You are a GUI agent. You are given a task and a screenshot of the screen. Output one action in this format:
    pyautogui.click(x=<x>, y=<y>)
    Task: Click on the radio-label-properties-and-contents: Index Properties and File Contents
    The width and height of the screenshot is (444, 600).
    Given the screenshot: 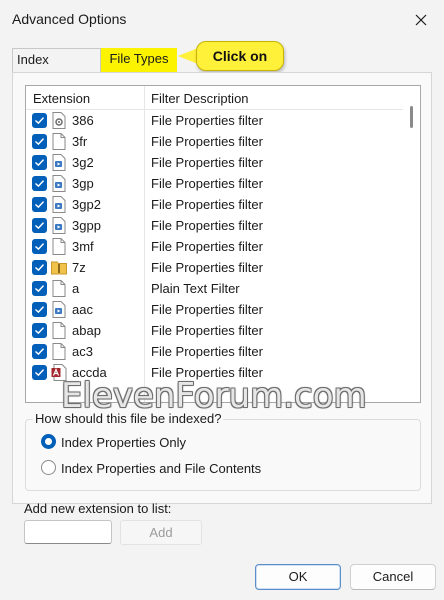 What is the action you would take?
    pyautogui.click(x=161, y=468)
    